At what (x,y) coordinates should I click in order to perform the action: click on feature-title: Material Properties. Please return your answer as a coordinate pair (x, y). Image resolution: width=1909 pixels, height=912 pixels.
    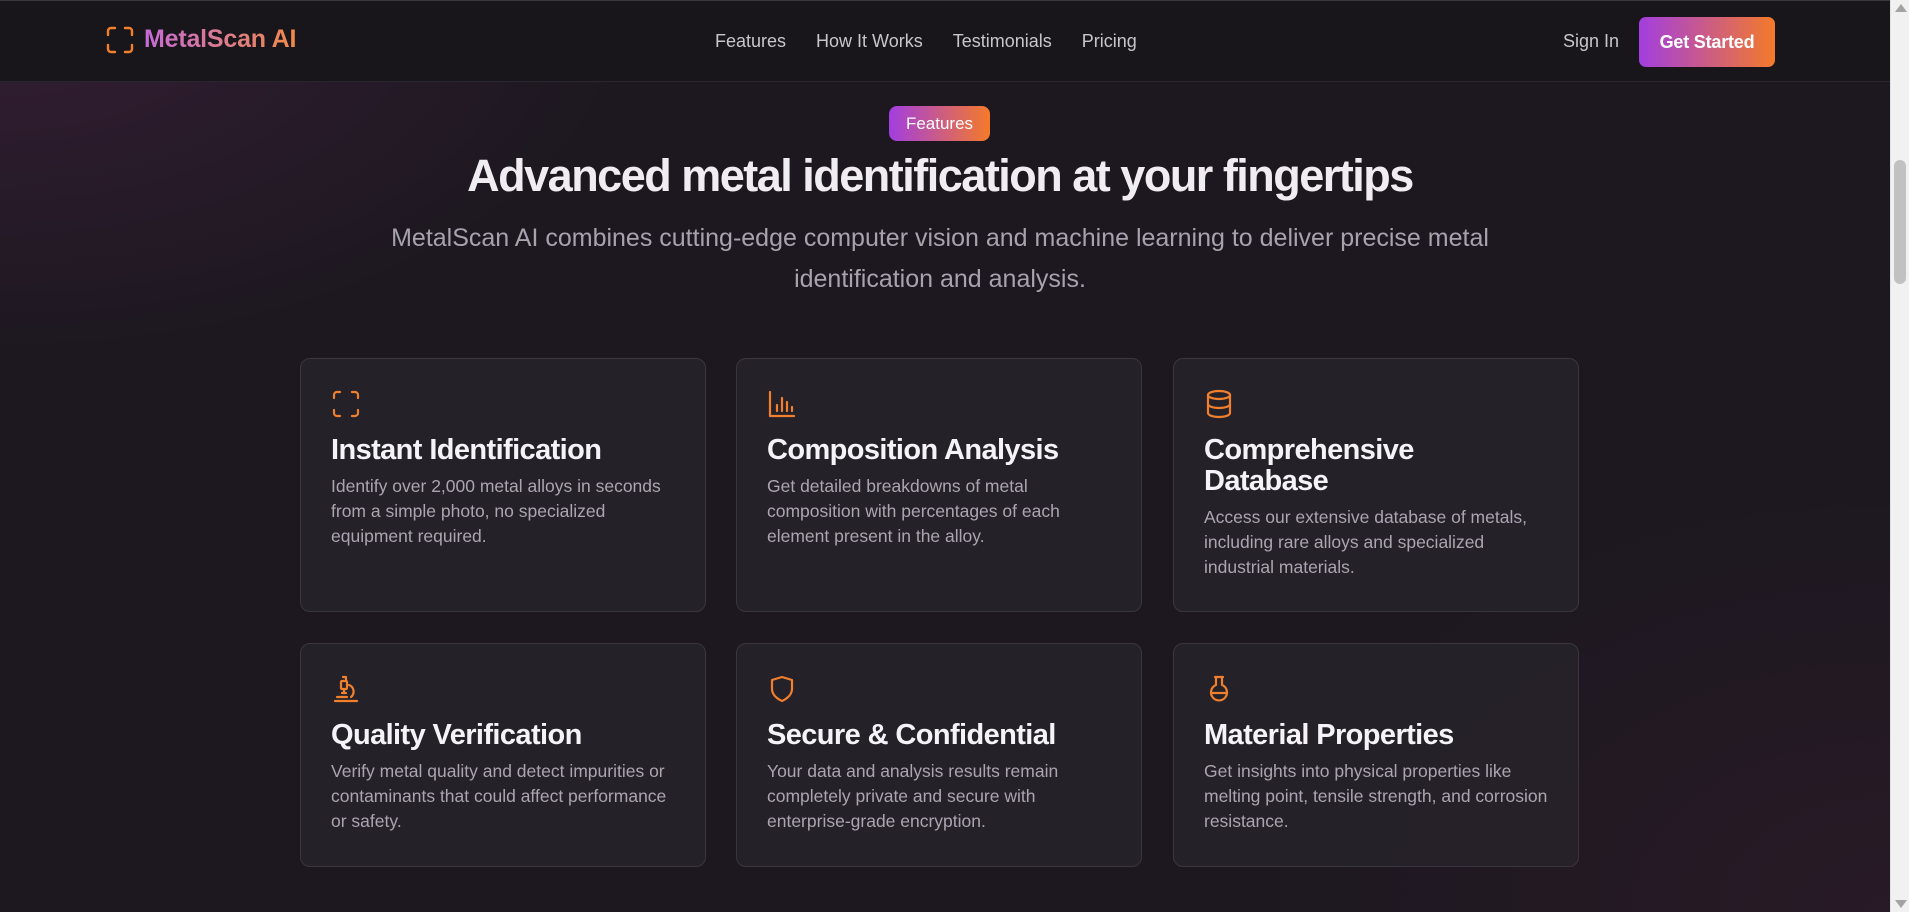
    Looking at the image, I should click on (1329, 735).